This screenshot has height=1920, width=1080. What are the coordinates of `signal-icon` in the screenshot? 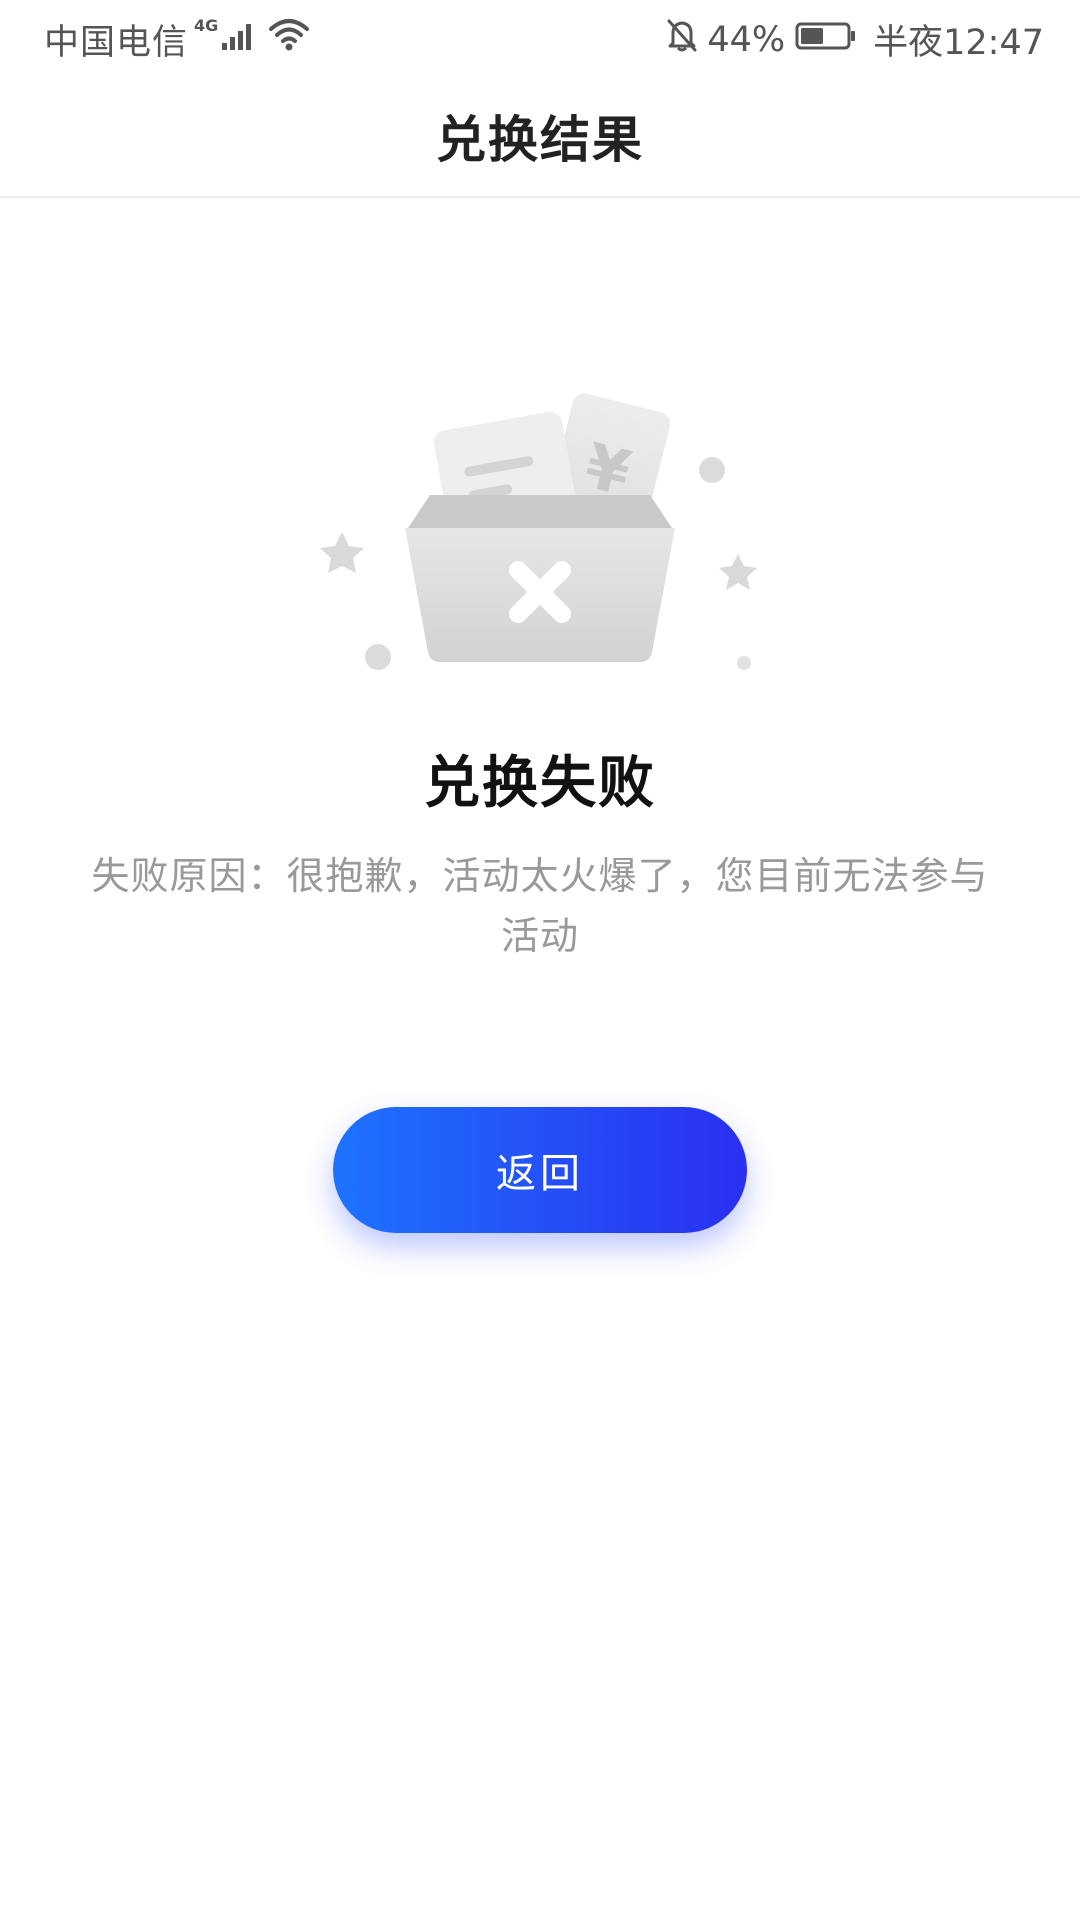 It's located at (239, 39).